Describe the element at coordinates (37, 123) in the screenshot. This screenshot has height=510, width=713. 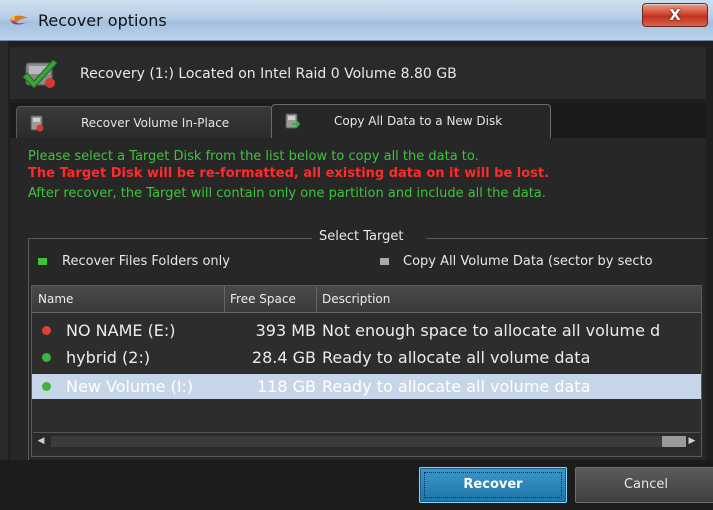
I see `in-place-drive-icon` at that location.